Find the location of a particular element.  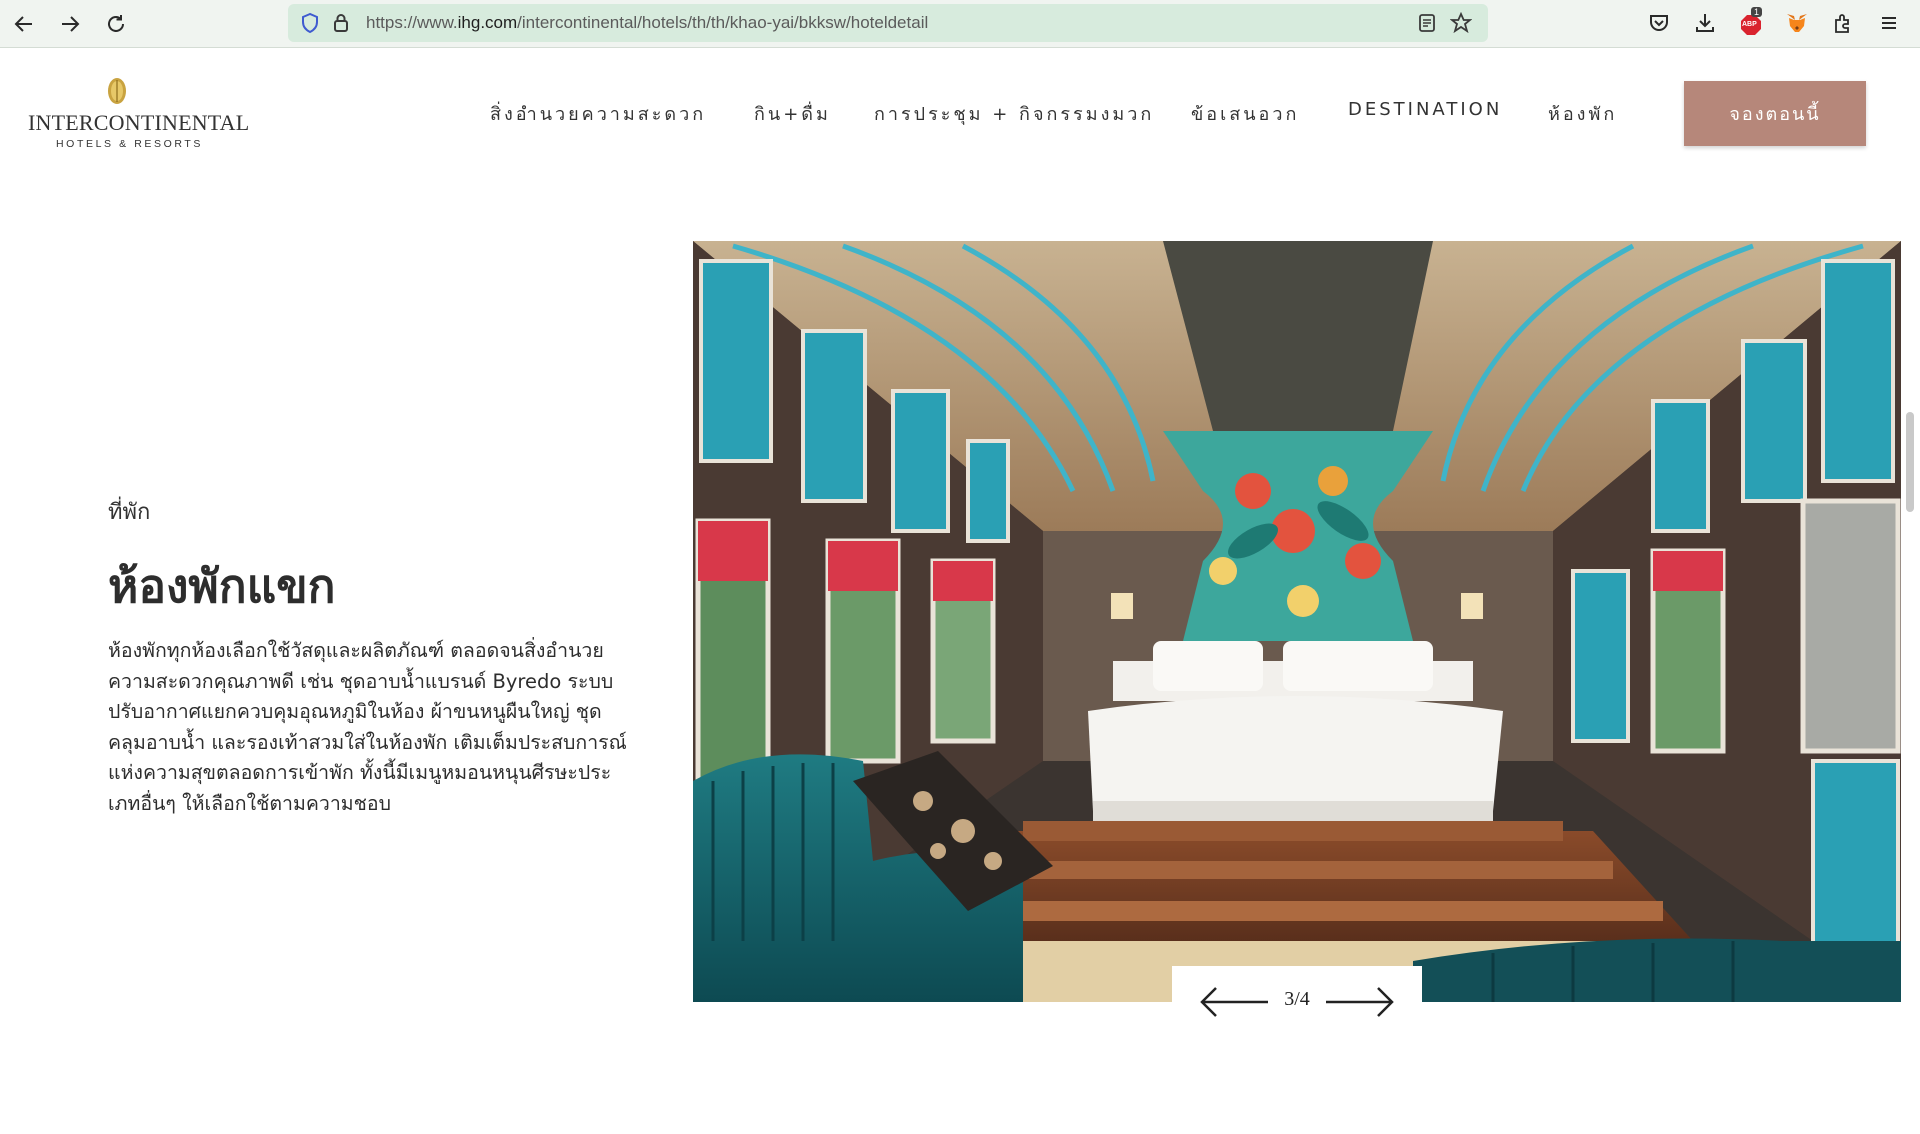

forward-arrow-icon is located at coordinates (70, 24).